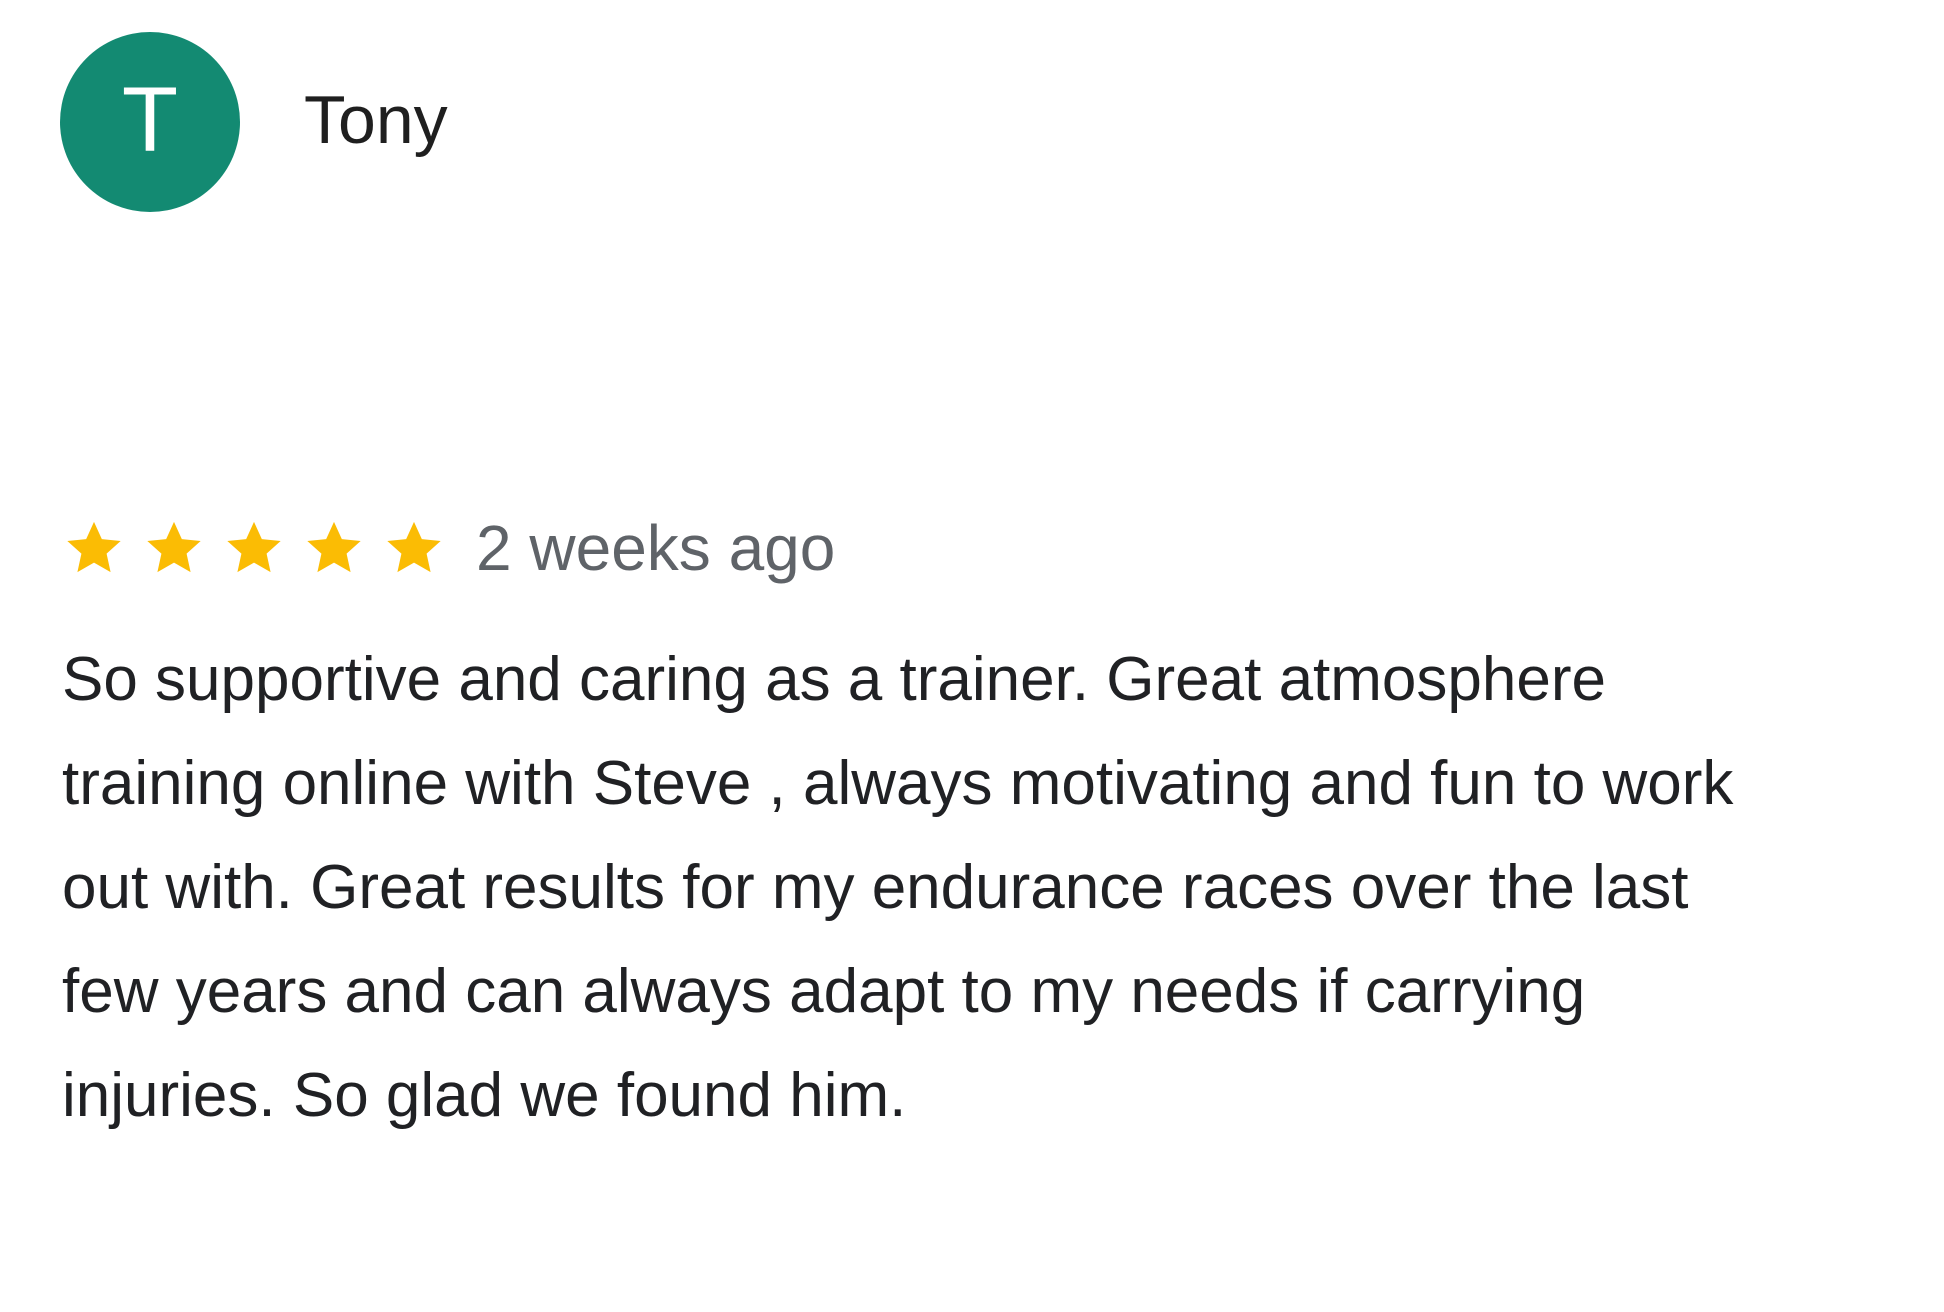  I want to click on avatar-letter: T, so click(150, 120).